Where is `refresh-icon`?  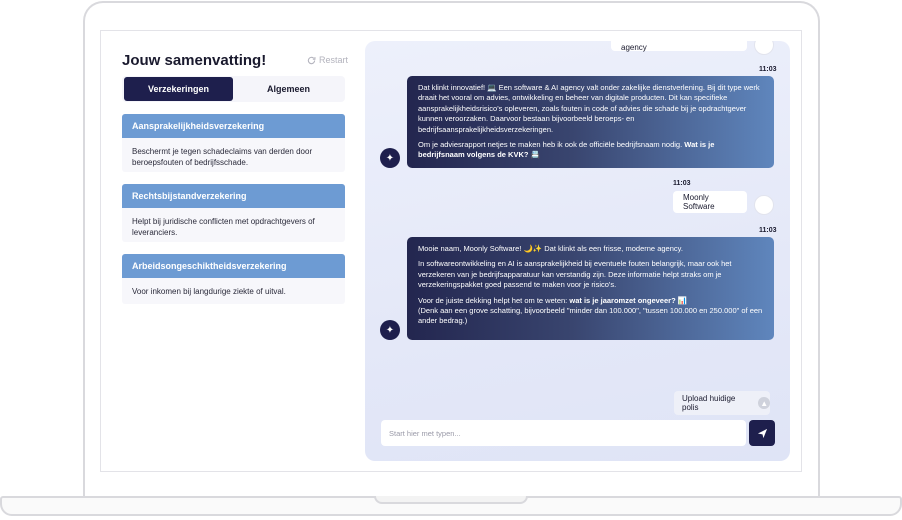
refresh-icon is located at coordinates (311, 60).